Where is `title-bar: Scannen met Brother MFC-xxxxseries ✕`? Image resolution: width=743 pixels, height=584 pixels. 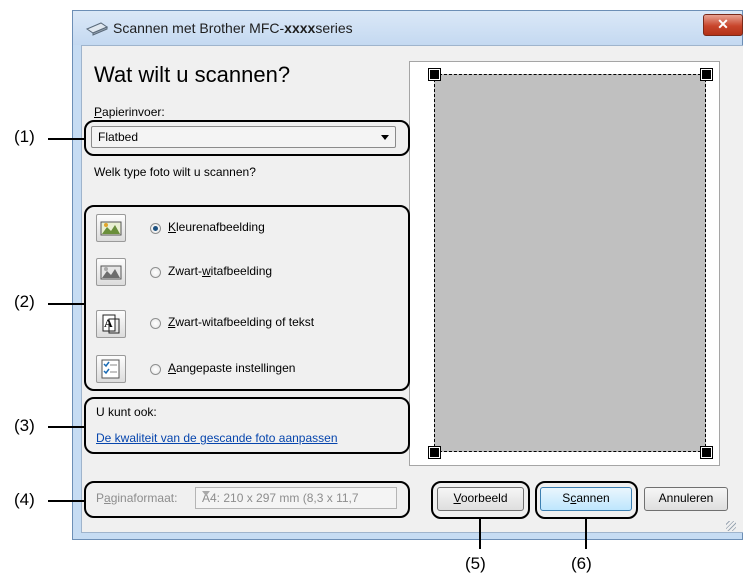
title-bar: Scannen met Brother MFC-xxxxseries ✕ is located at coordinates (408, 28).